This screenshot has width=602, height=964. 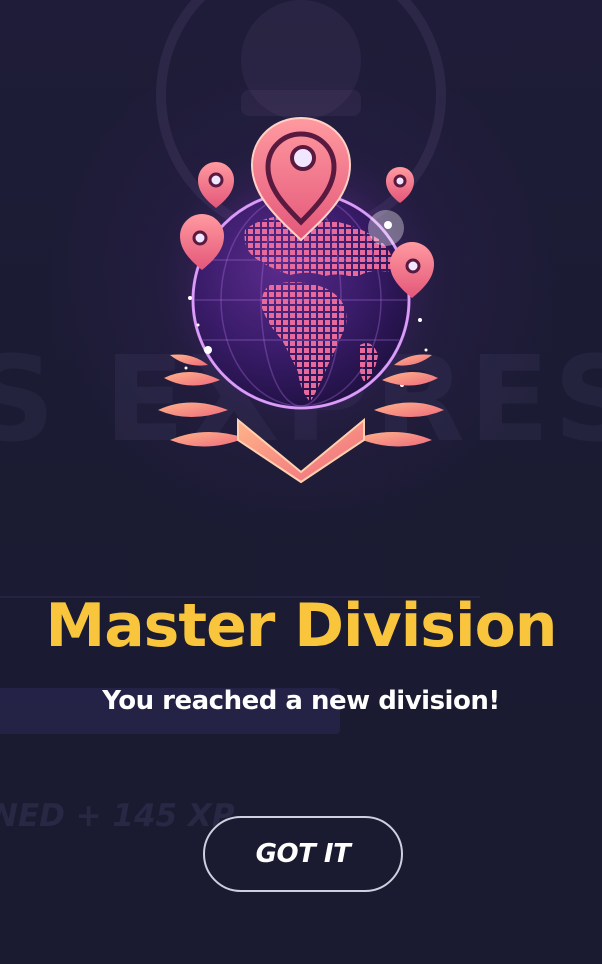 What do you see at coordinates (117, 816) in the screenshot?
I see `background-xp-text: NED + 145 XP` at bounding box center [117, 816].